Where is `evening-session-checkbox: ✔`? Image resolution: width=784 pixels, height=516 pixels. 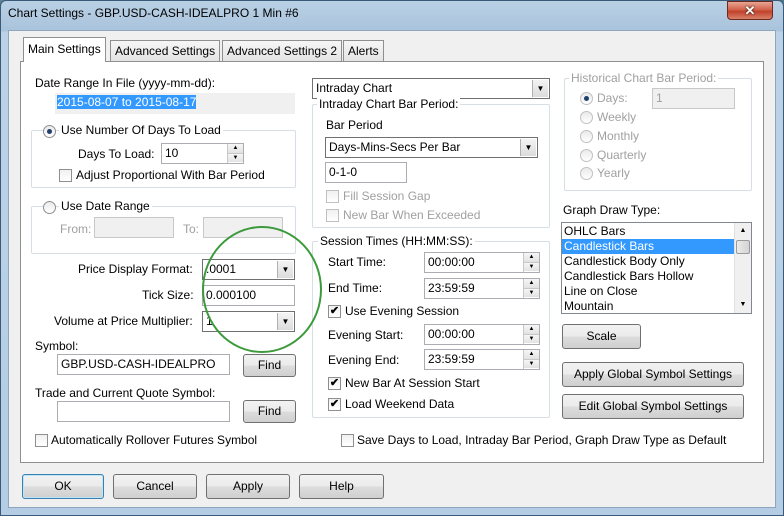 evening-session-checkbox: ✔ is located at coordinates (334, 311).